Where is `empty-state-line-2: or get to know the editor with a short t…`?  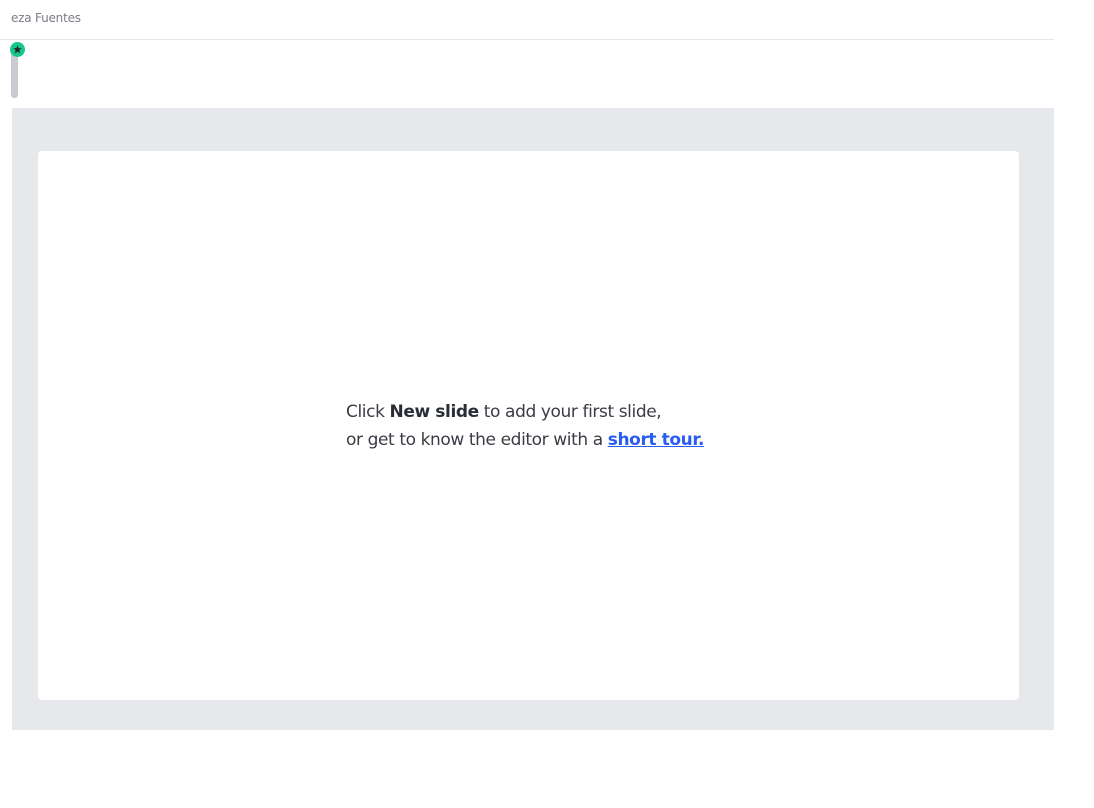
empty-state-line-2: or get to know the editor with a short t… is located at coordinates (525, 440).